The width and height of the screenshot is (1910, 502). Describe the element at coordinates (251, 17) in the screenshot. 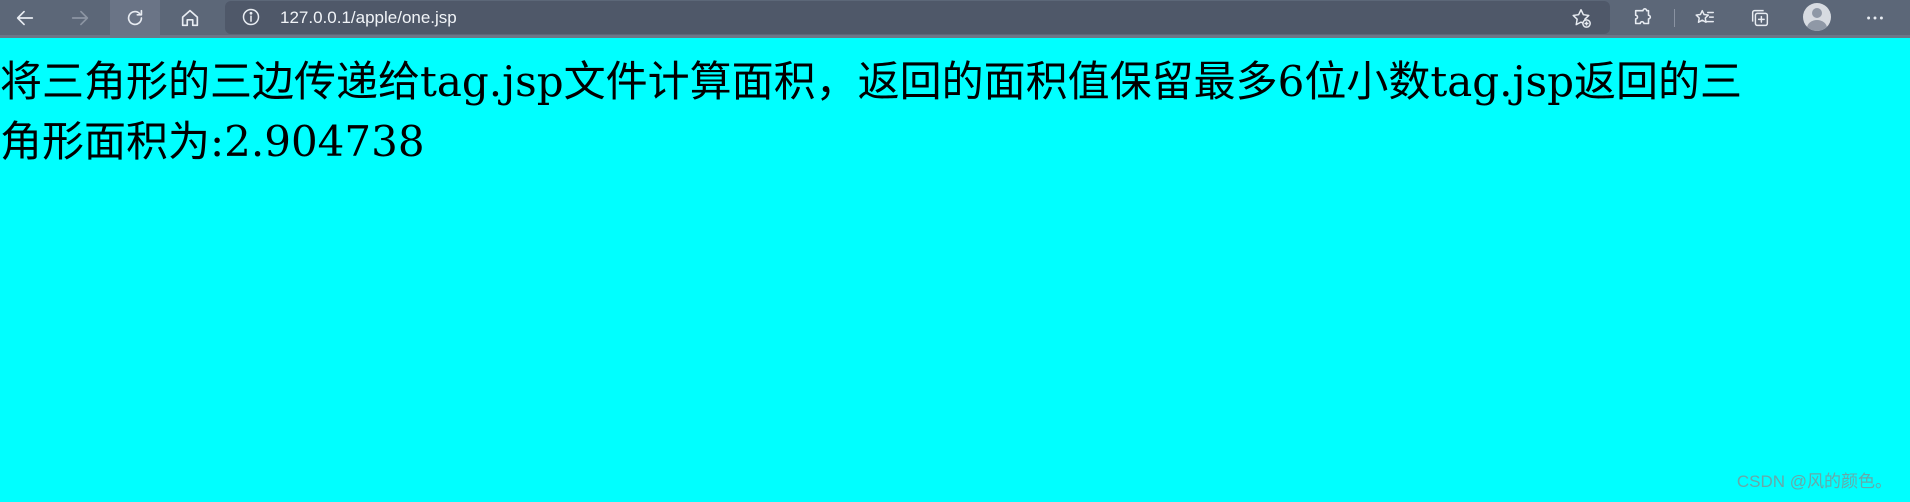

I see `info-icon` at that location.